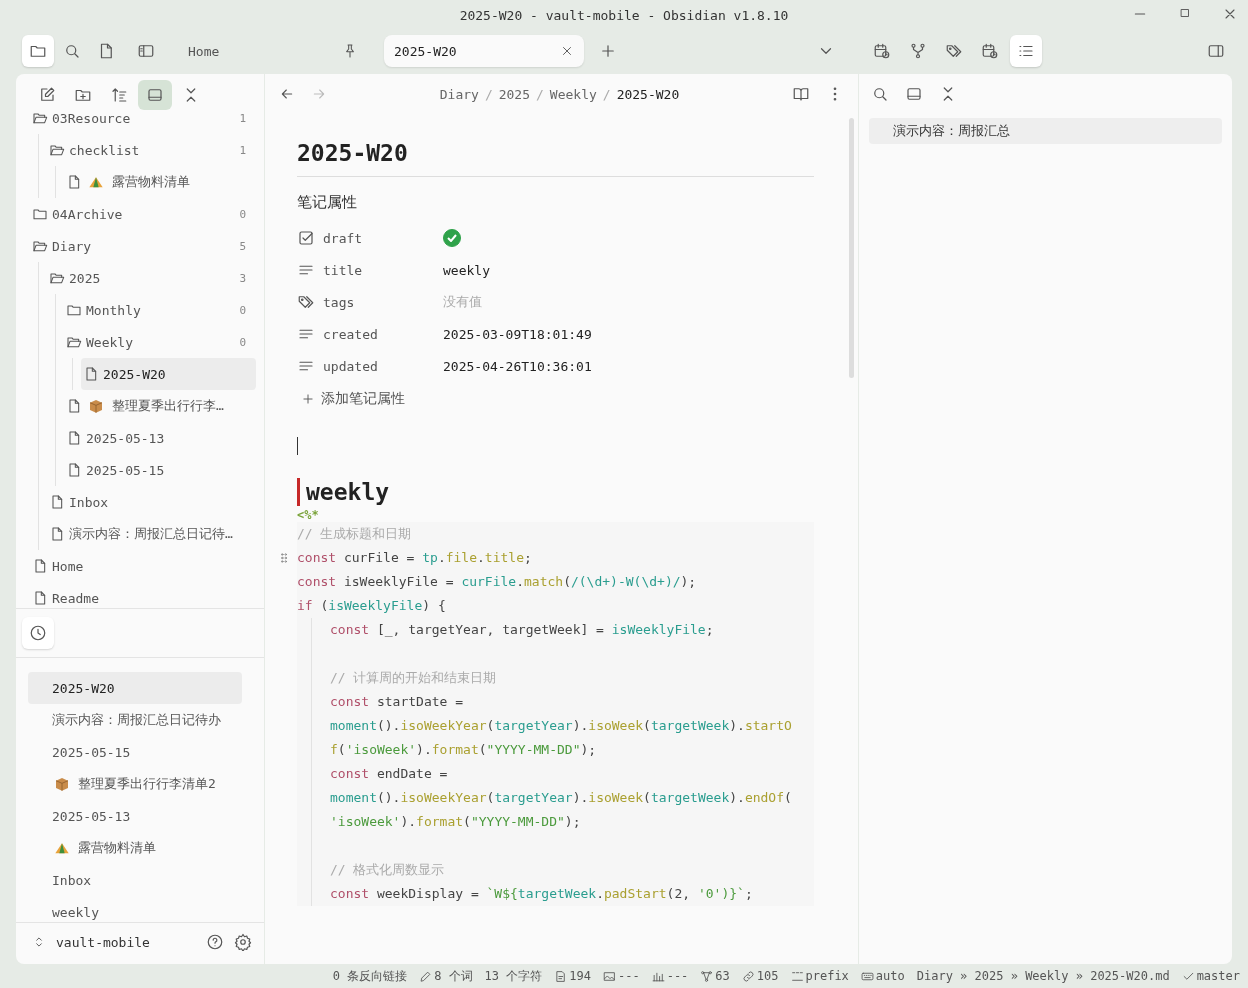 Image resolution: width=1248 pixels, height=988 pixels. Describe the element at coordinates (353, 399) in the screenshot. I see `add-property-button: 添加笔记属性` at that location.